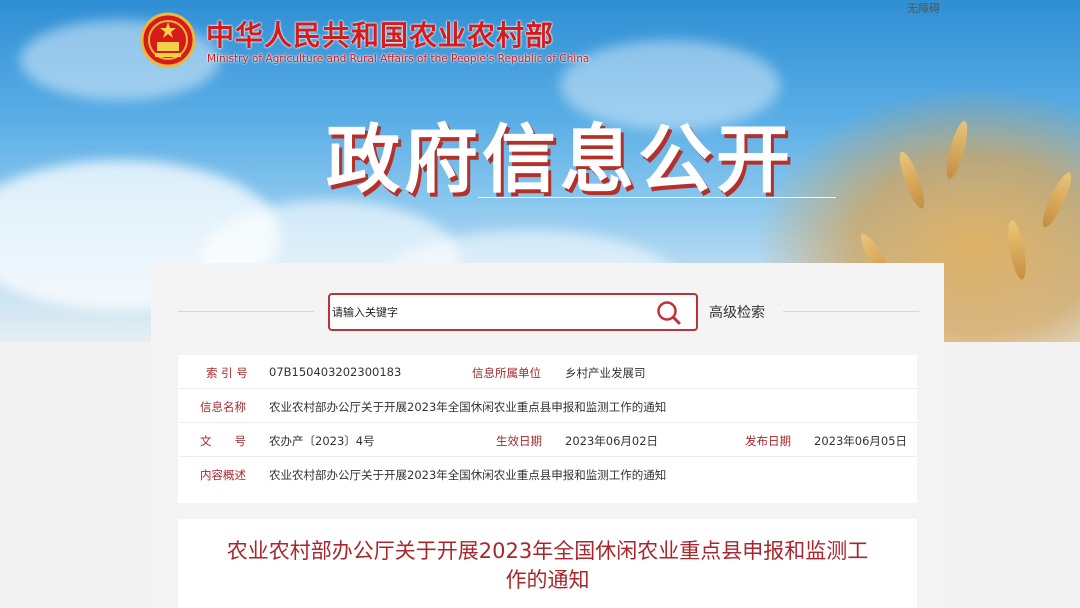 Image resolution: width=1080 pixels, height=608 pixels. I want to click on document-title: 农业农村部办公厅关于开展2023年全国休闲农业重点县申报和监测工作的通知, so click(547, 565).